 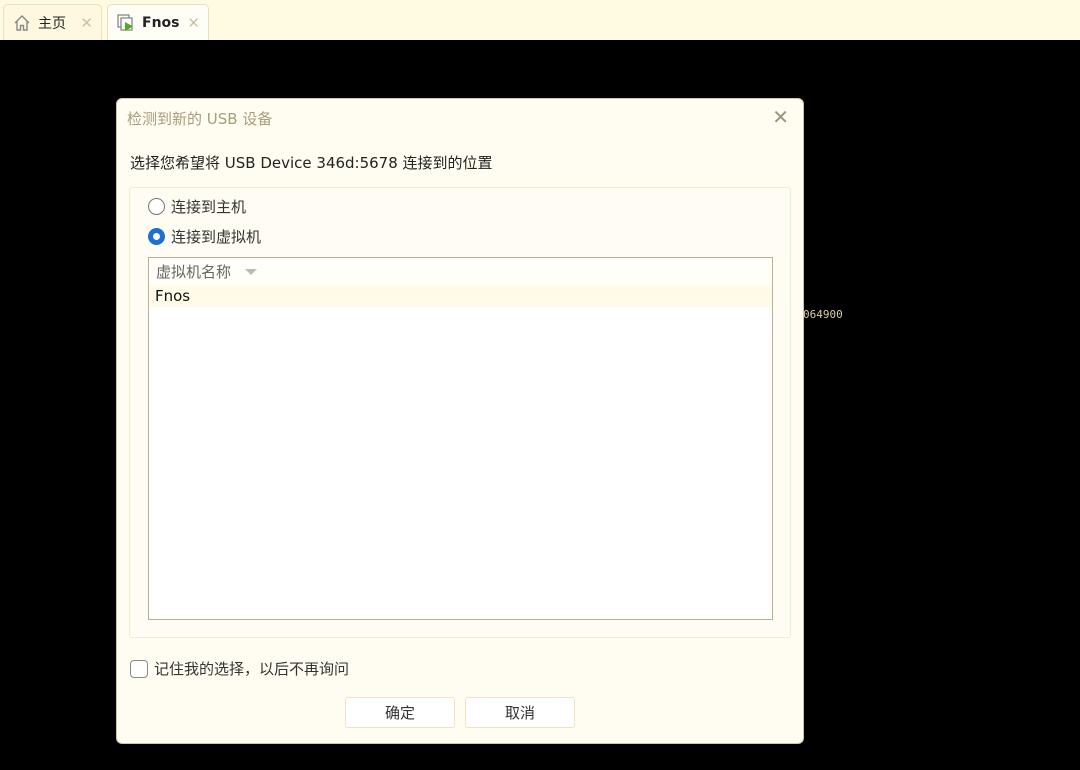 I want to click on tab-label: 主页, so click(x=52, y=23).